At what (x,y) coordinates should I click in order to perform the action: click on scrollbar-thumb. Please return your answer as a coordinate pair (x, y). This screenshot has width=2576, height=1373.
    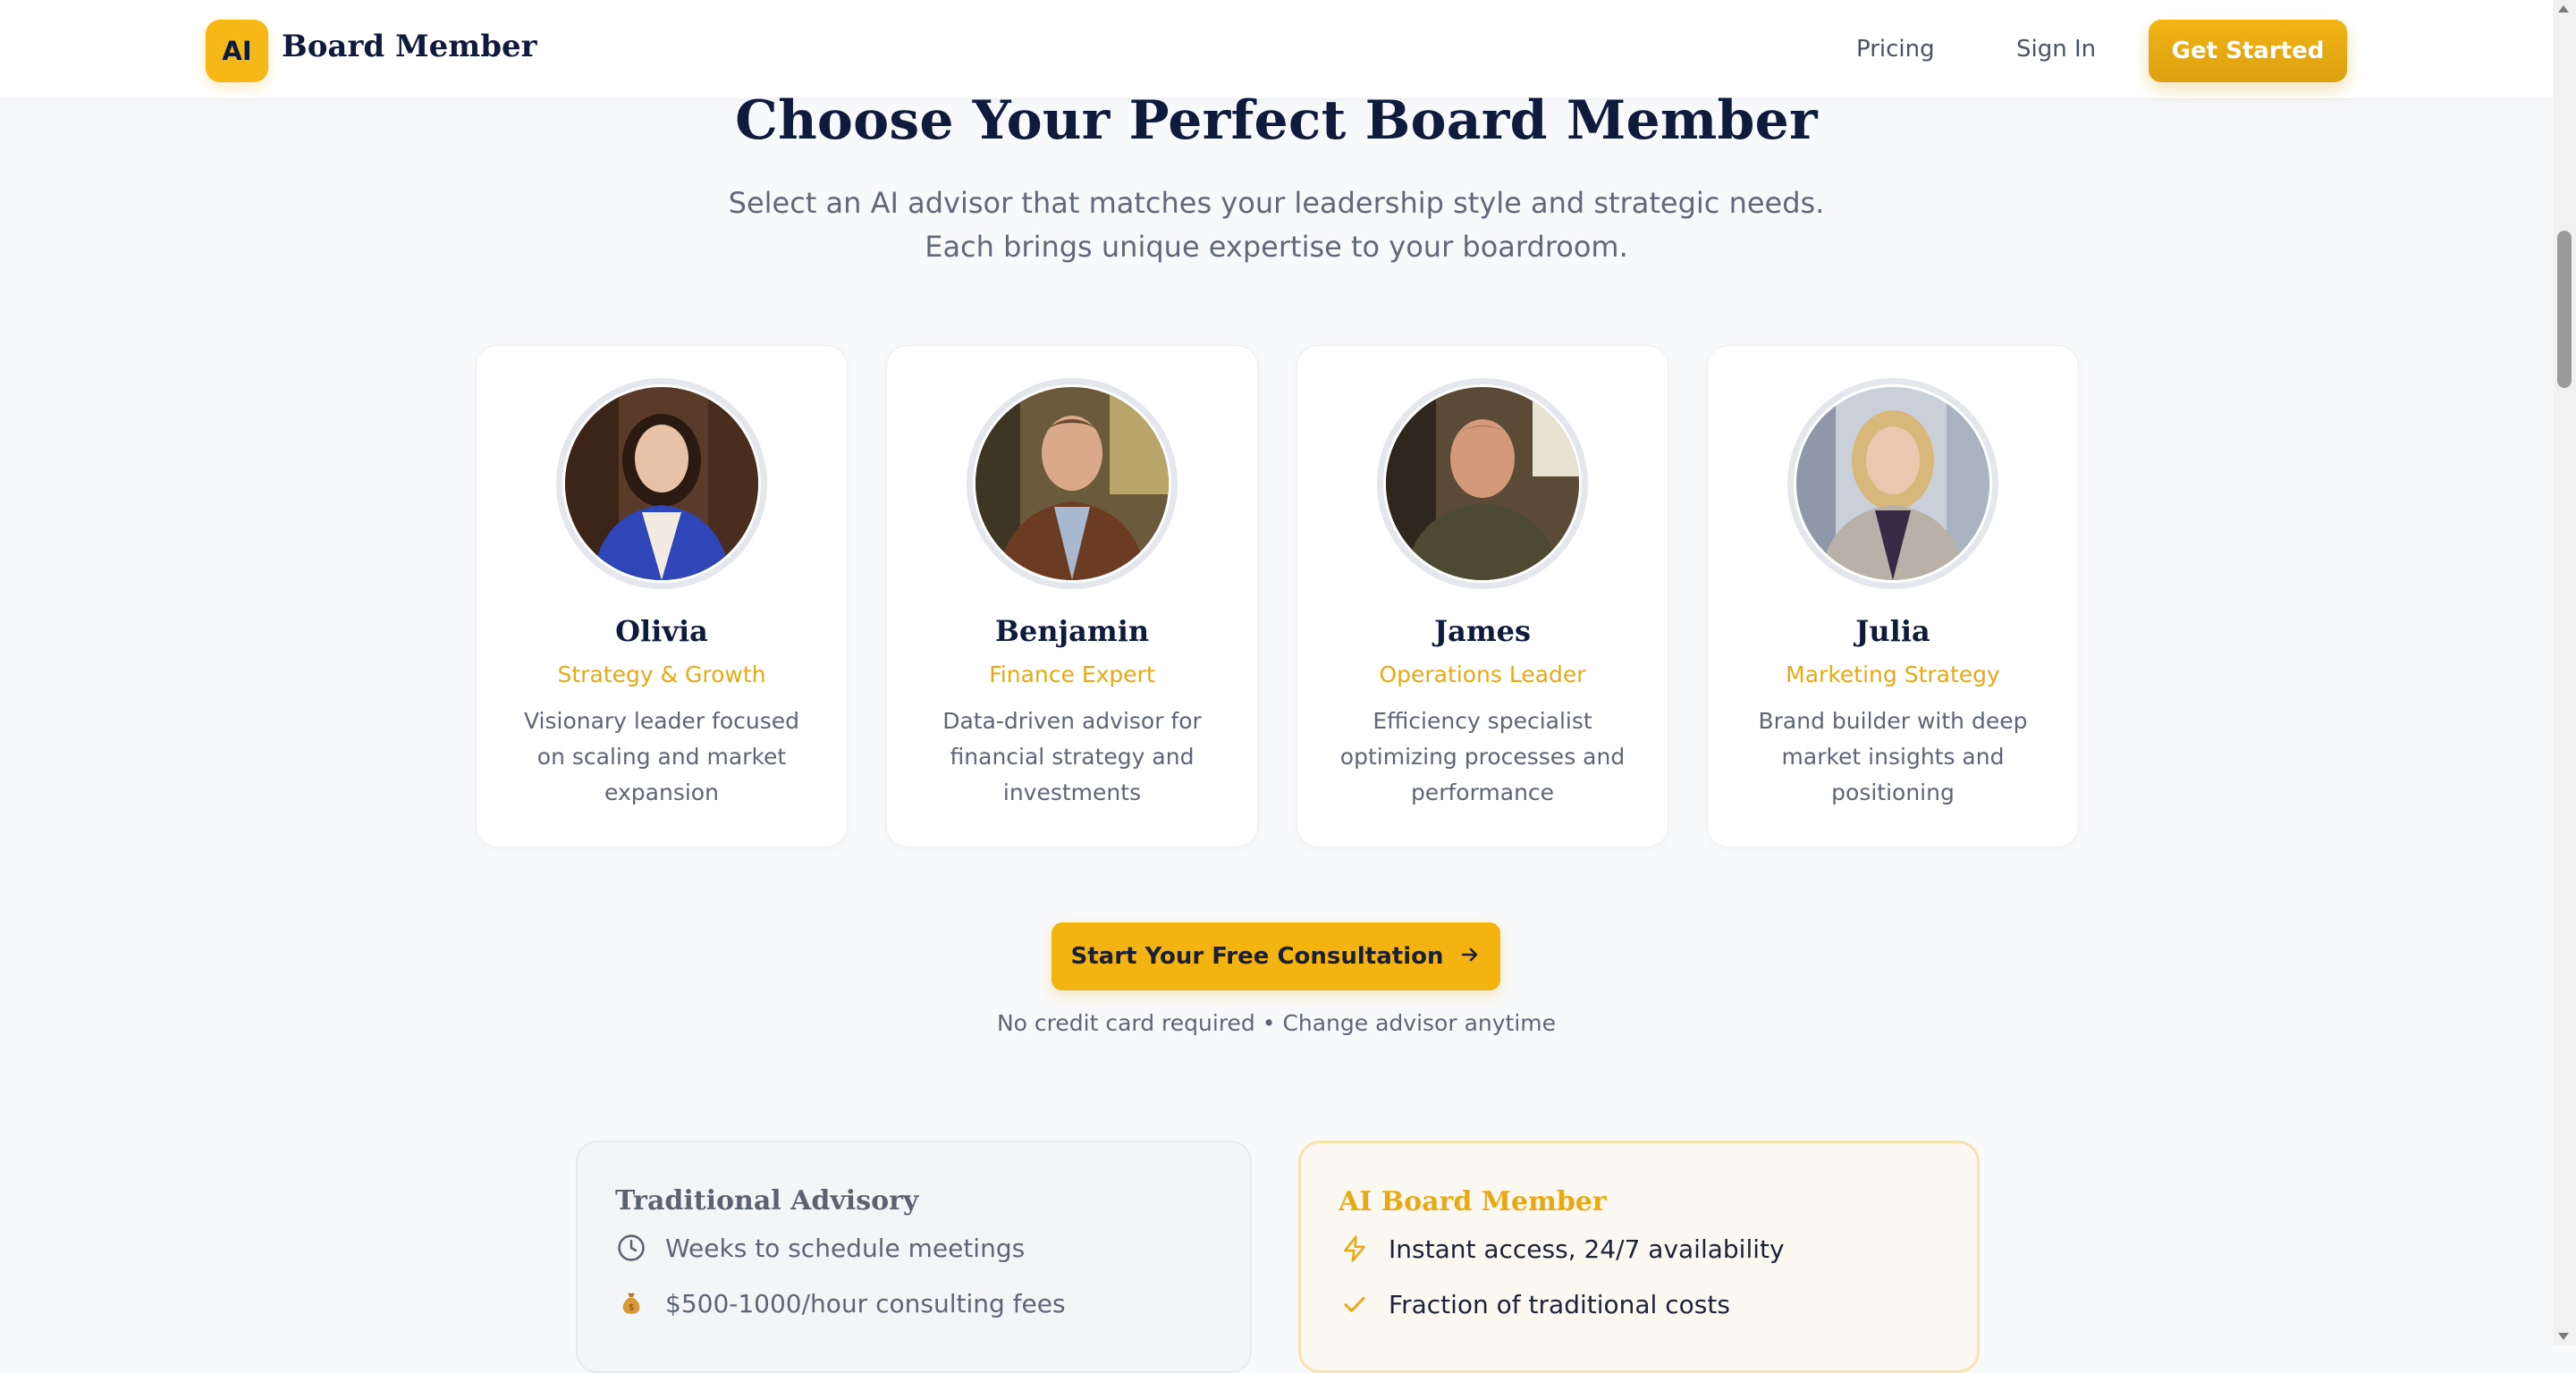
    Looking at the image, I should click on (2564, 309).